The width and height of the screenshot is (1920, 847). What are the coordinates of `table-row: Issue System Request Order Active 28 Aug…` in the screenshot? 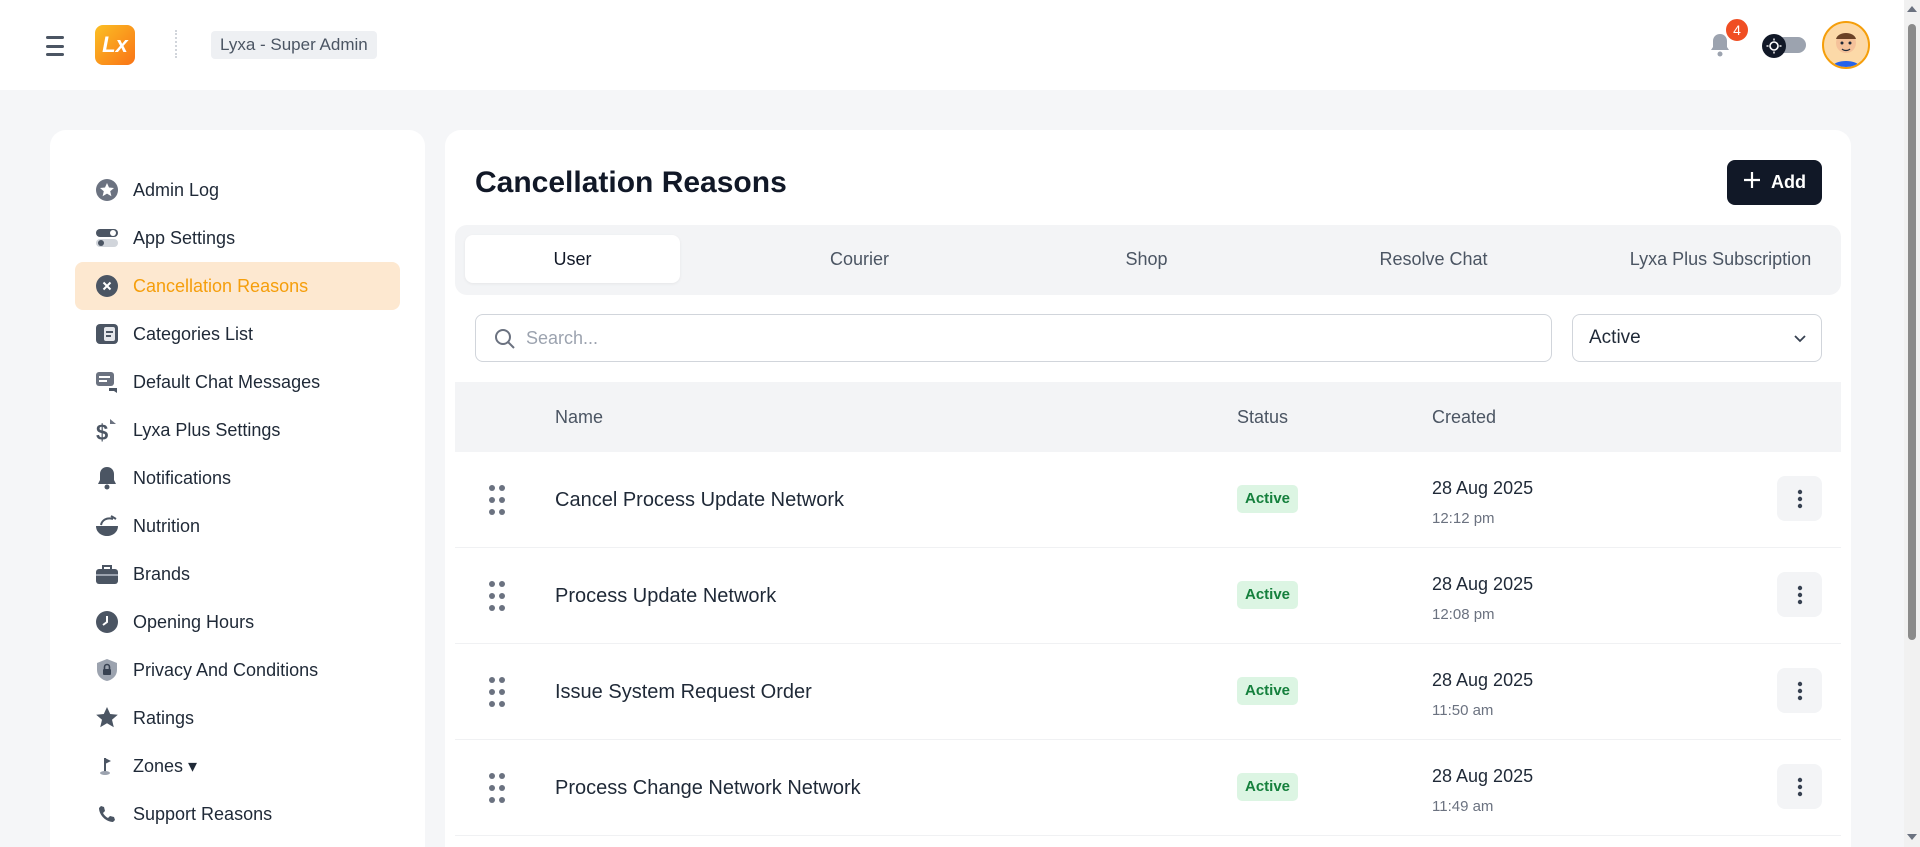 It's located at (1148, 692).